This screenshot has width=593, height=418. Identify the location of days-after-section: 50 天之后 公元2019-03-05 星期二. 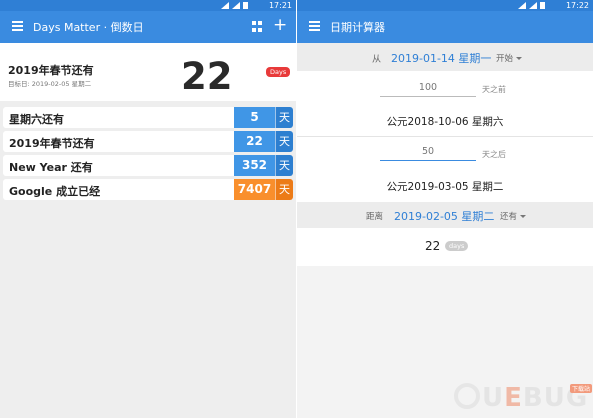
(445, 169).